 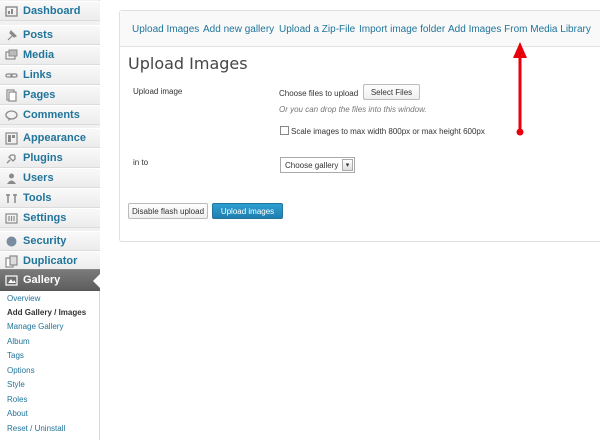 I want to click on sidebar-item-label: Gallery, so click(x=42, y=280).